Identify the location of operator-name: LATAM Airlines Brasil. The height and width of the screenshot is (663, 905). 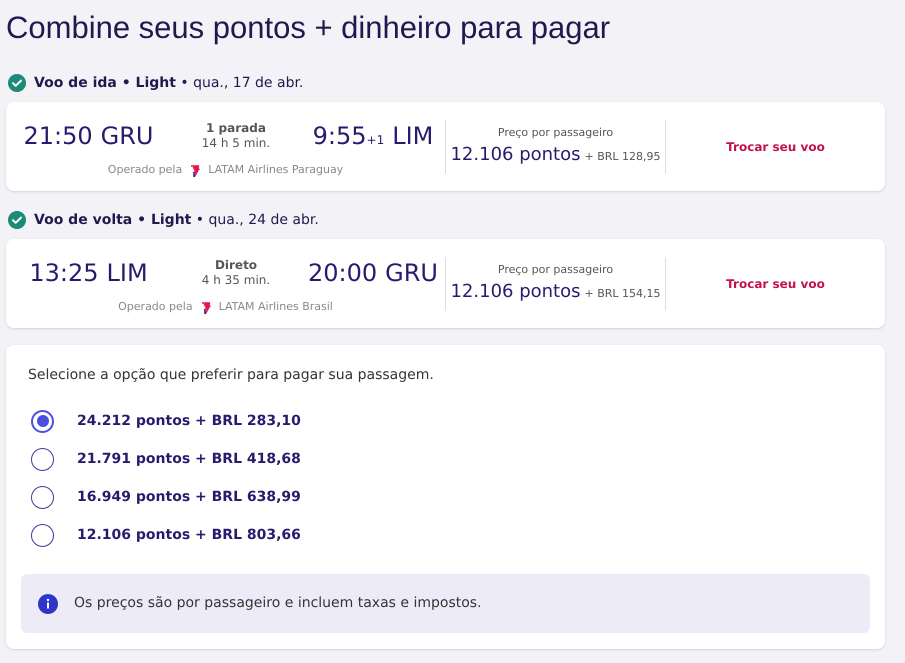
(275, 307).